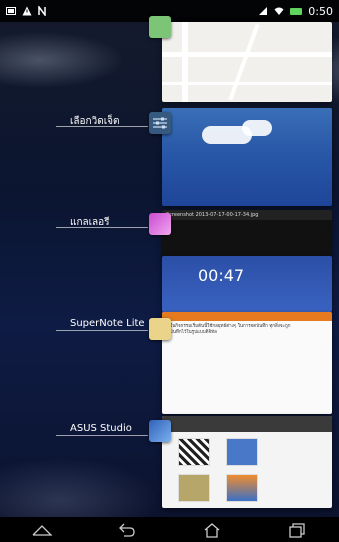  Describe the element at coordinates (320, 11) in the screenshot. I see `clock-time: 0:50` at that location.